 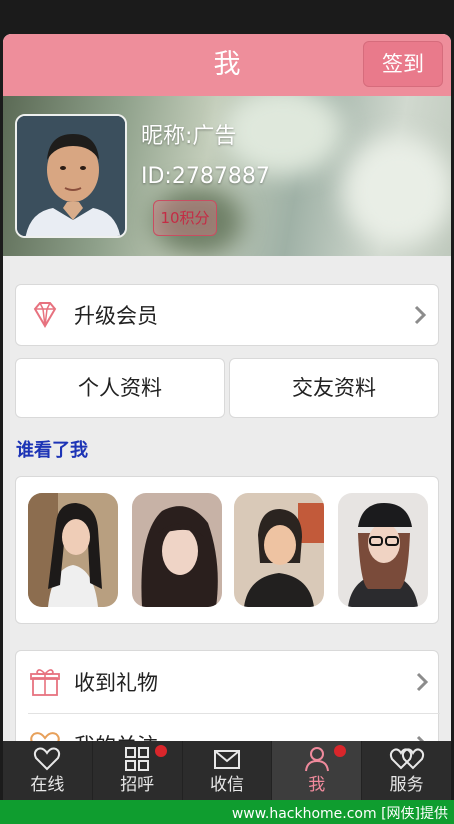 What do you see at coordinates (185, 218) in the screenshot?
I see `points-badge: 10积分` at bounding box center [185, 218].